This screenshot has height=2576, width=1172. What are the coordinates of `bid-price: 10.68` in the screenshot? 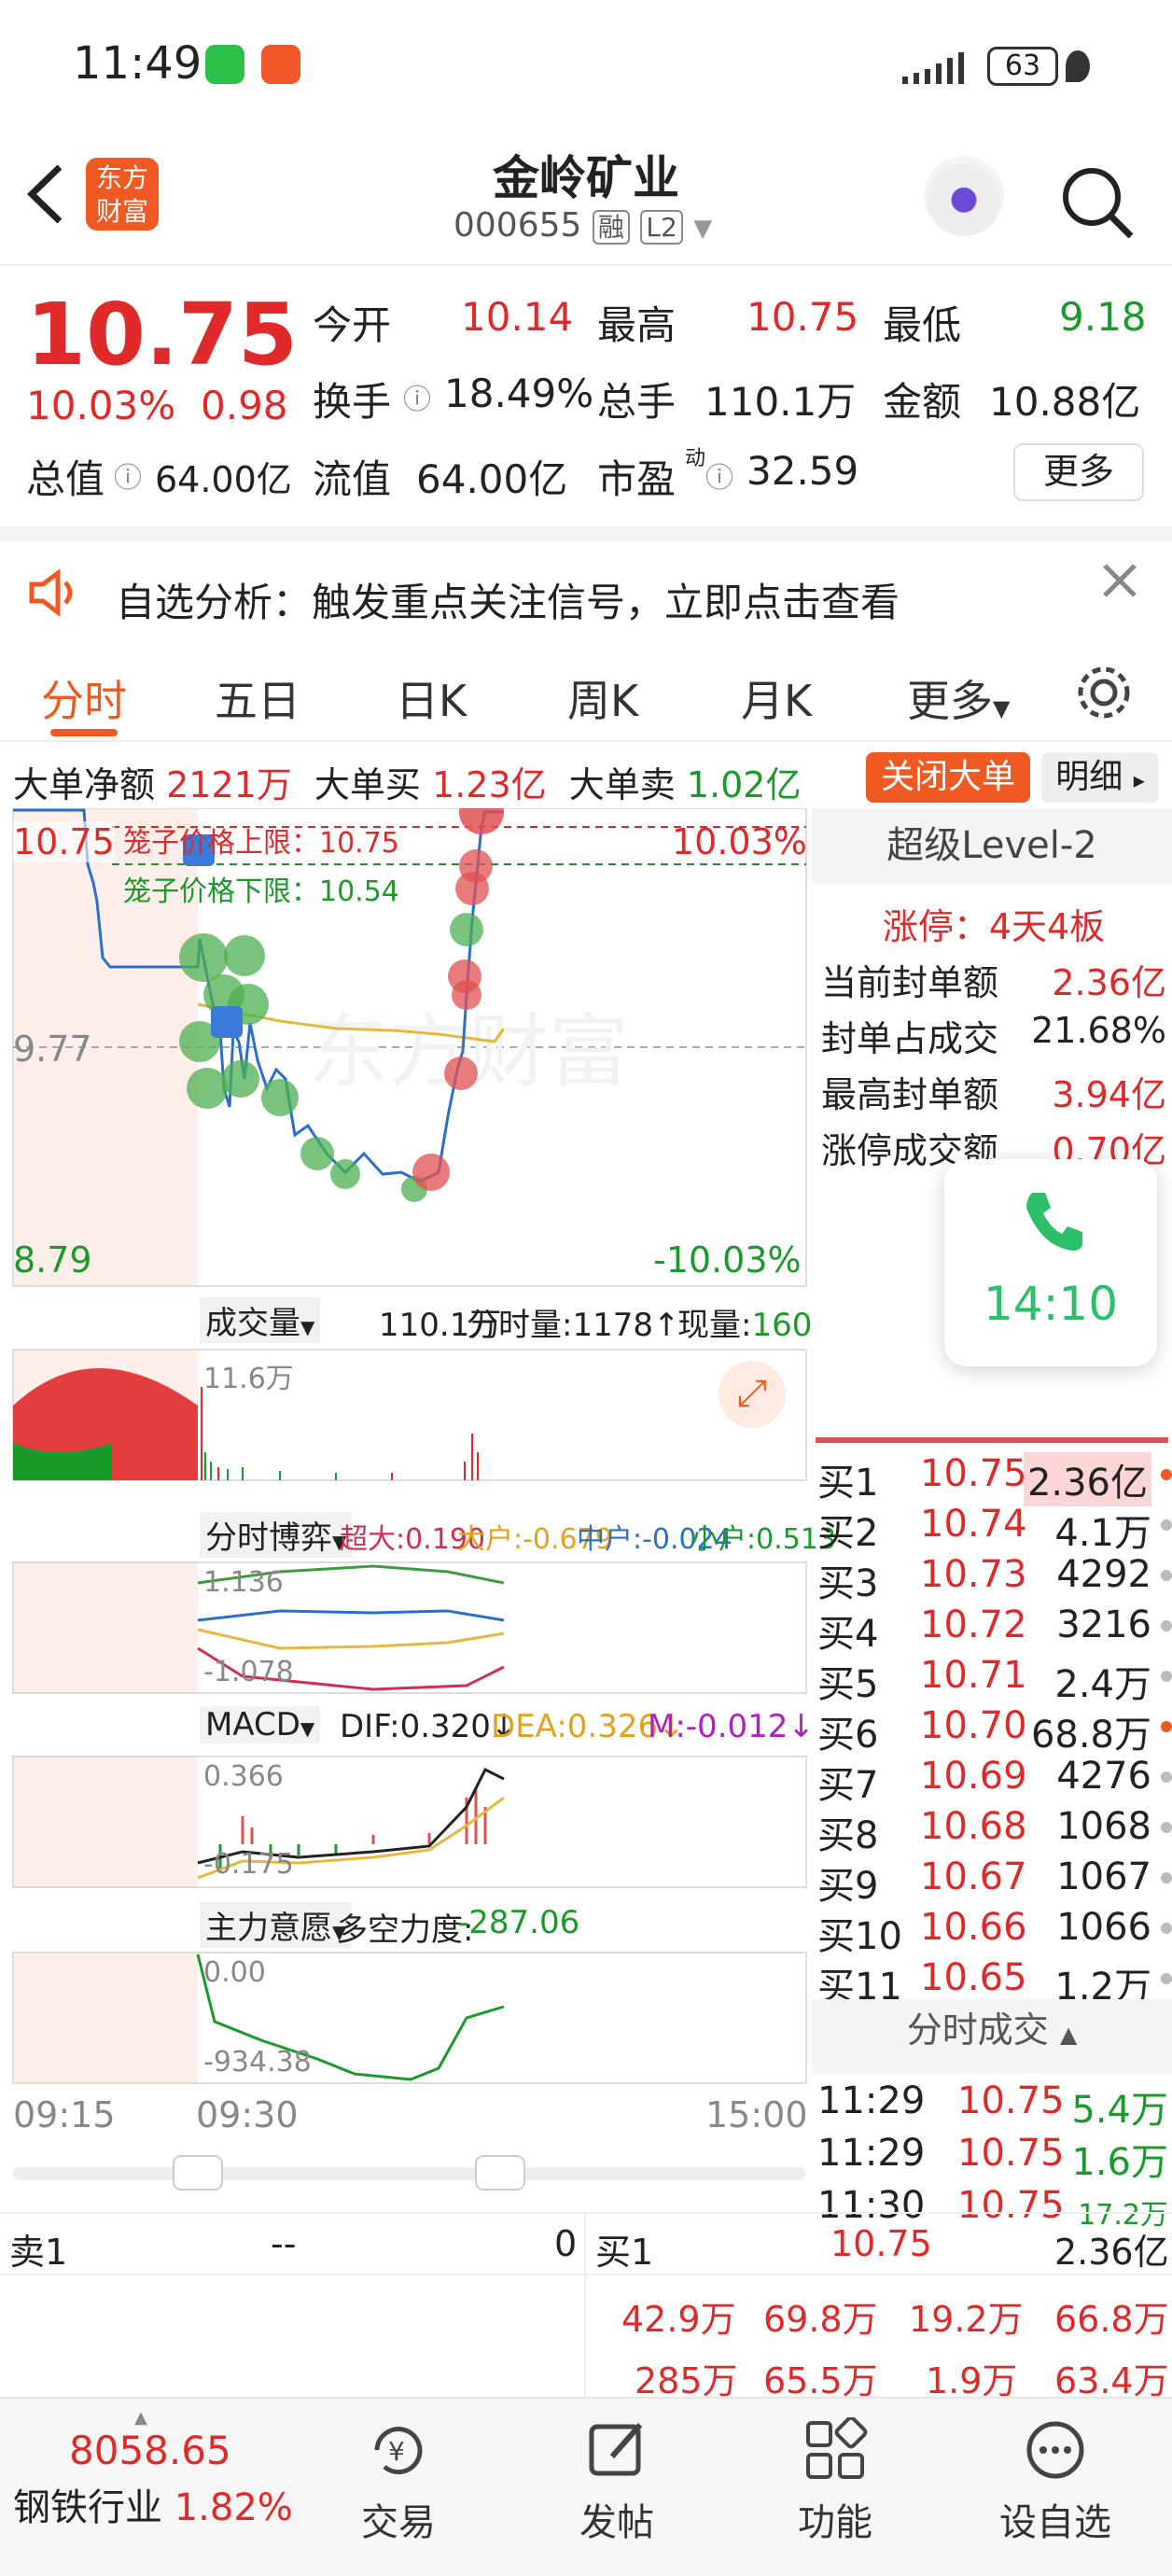 It's located at (973, 1826).